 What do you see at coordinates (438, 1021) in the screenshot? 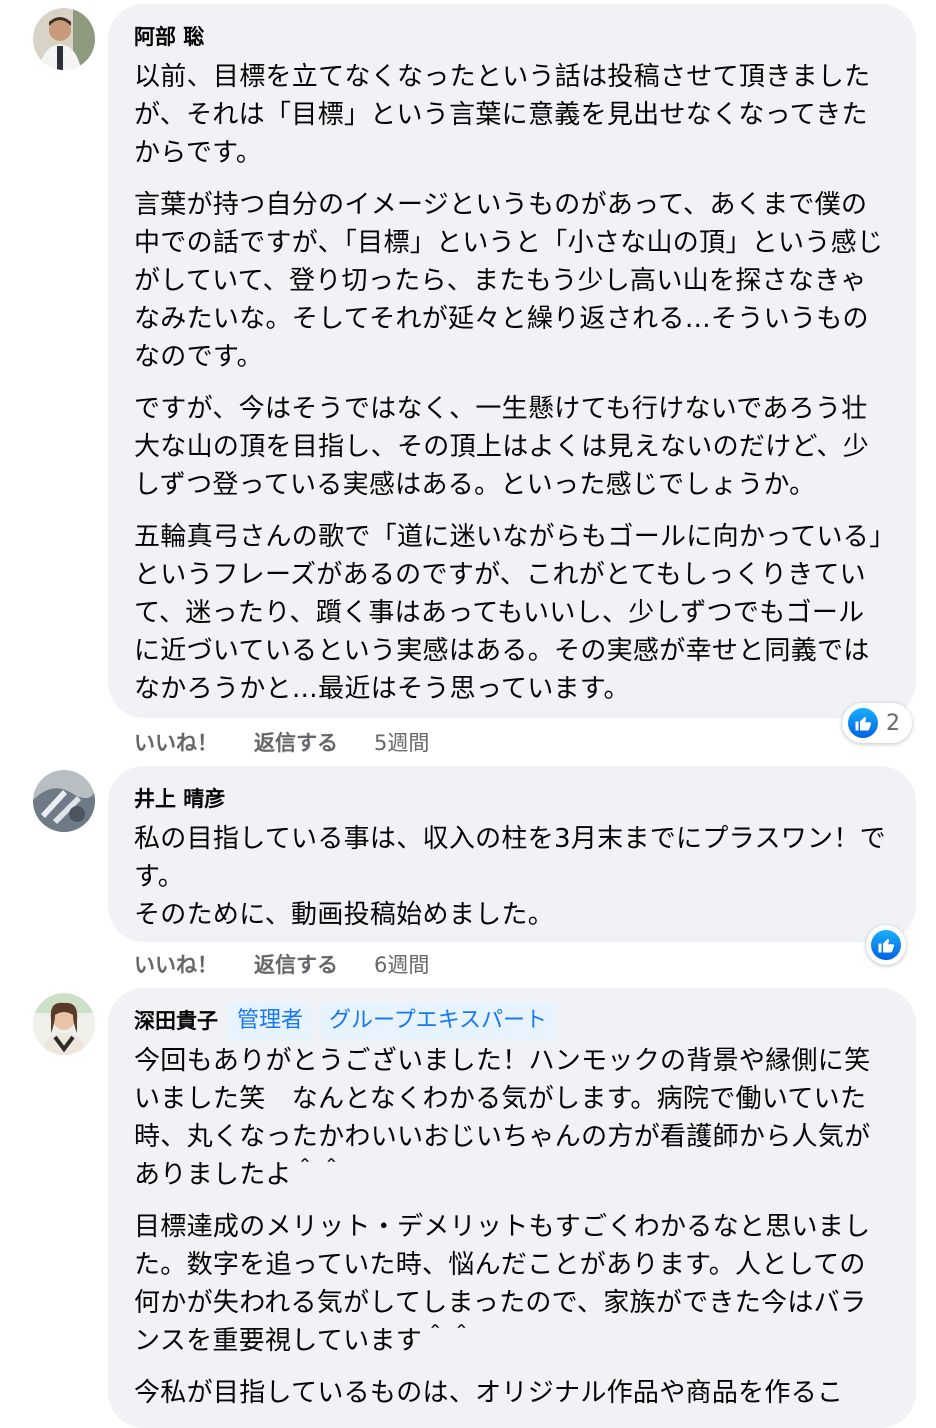
I see `group-expert-badge: グループエキスパート` at bounding box center [438, 1021].